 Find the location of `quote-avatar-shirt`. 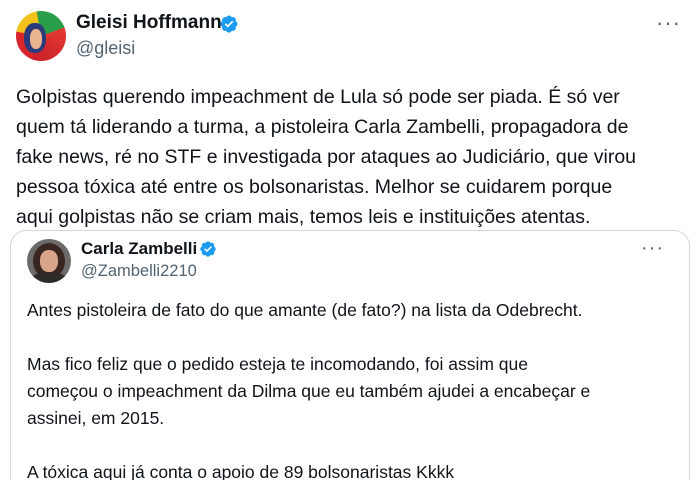

quote-avatar-shirt is located at coordinates (49, 278).